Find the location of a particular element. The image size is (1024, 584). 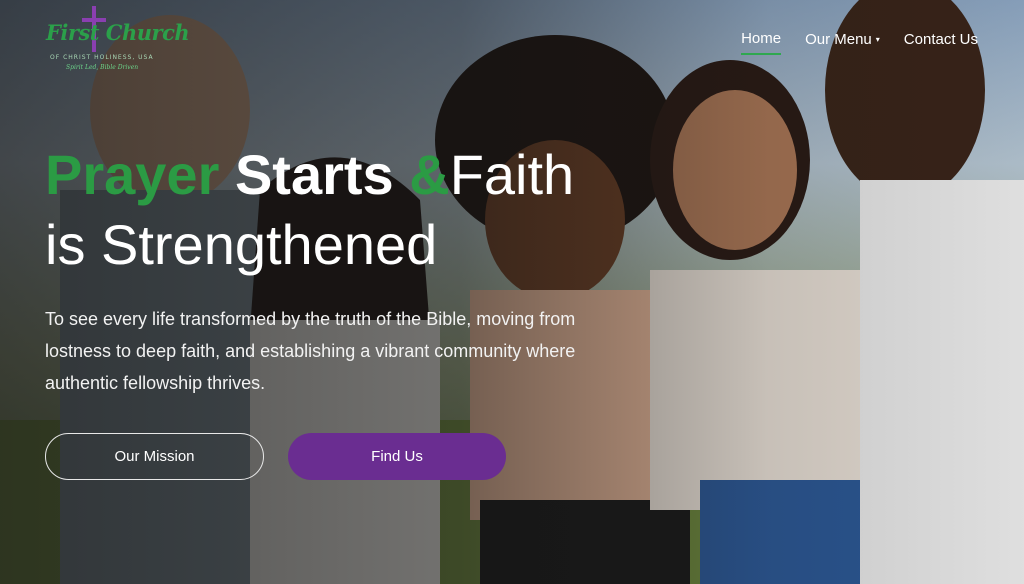

nav-item-home: Home is located at coordinates (761, 42).